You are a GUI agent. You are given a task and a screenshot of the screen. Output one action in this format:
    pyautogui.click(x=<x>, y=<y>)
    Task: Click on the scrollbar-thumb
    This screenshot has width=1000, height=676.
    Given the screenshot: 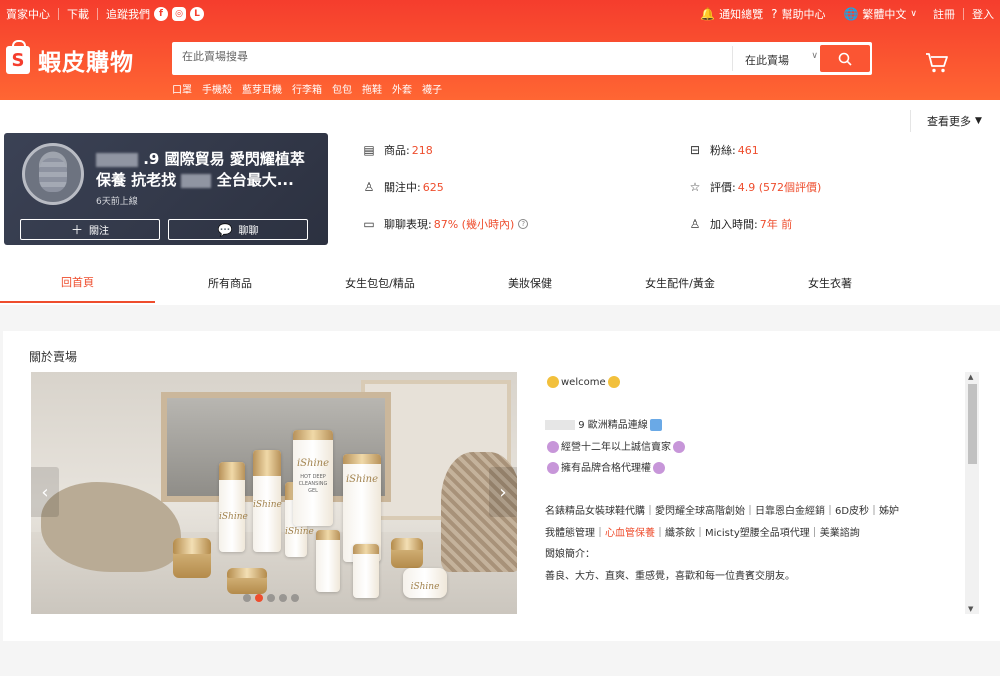 What is the action you would take?
    pyautogui.click(x=972, y=424)
    